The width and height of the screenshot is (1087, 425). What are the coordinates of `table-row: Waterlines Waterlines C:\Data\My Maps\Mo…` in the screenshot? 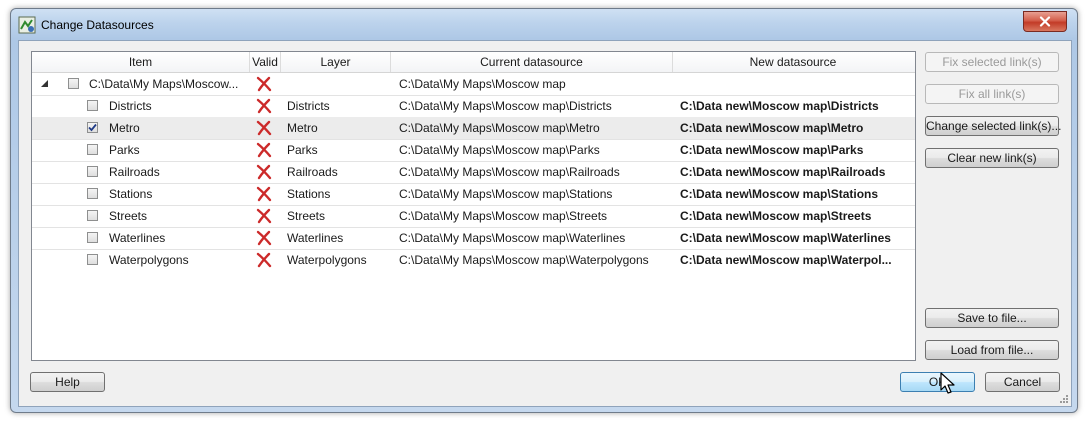 It's located at (473, 238).